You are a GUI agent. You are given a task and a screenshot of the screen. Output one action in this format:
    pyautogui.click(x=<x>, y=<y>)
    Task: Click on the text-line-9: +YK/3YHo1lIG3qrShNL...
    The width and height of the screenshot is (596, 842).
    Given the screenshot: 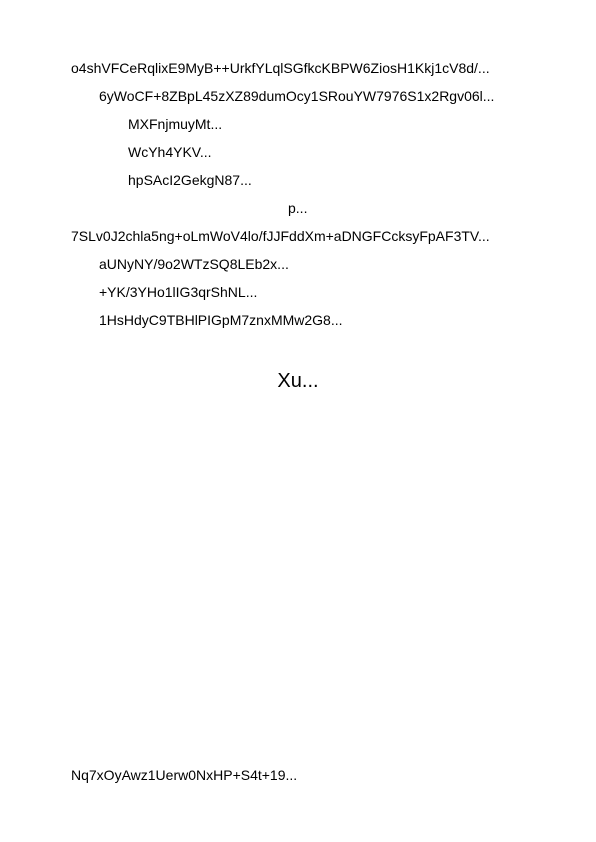 What is the action you would take?
    pyautogui.click(x=178, y=292)
    